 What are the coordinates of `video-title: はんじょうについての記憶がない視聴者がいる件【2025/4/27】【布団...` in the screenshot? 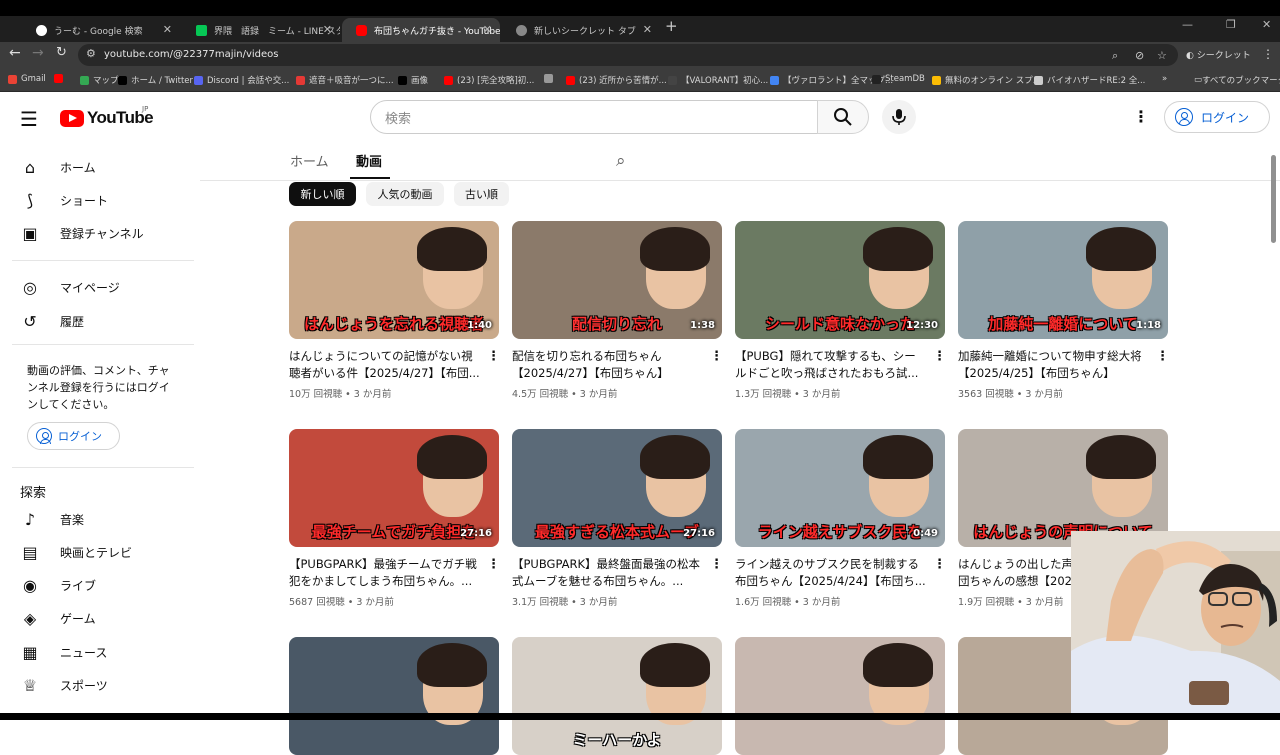 It's located at (385, 365).